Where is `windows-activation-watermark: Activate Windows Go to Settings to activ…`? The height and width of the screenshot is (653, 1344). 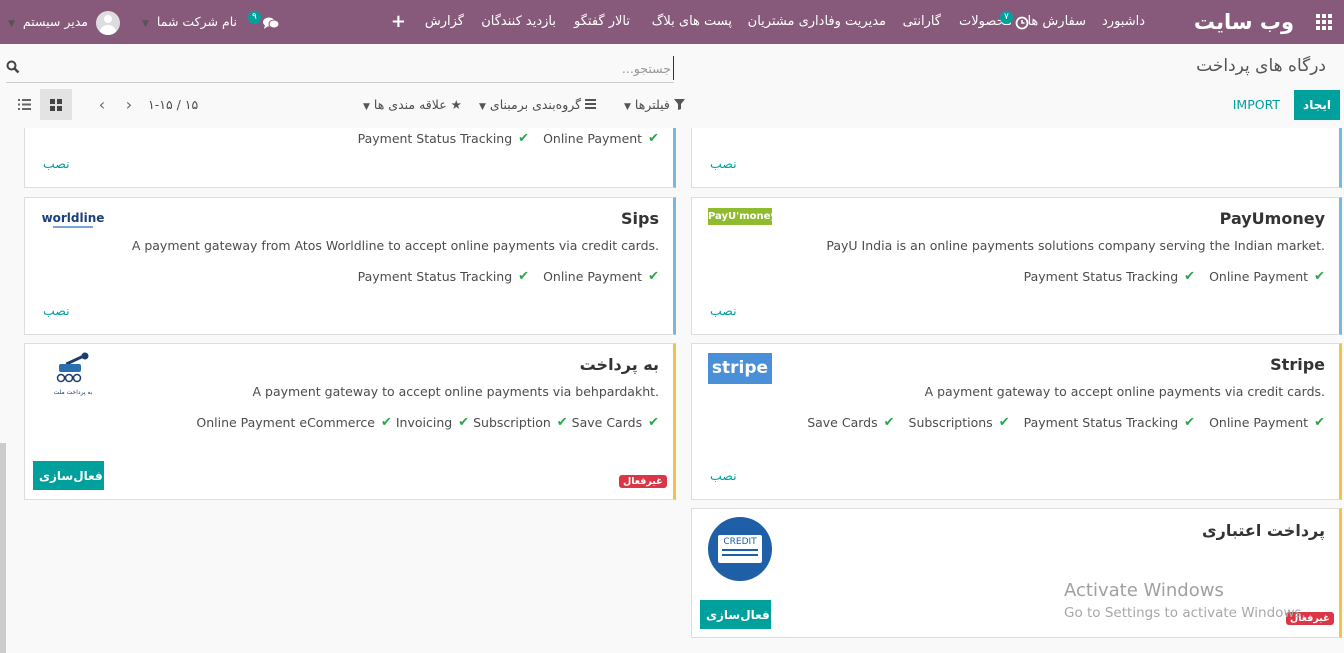 windows-activation-watermark: Activate Windows Go to Settings to activ… is located at coordinates (1185, 600).